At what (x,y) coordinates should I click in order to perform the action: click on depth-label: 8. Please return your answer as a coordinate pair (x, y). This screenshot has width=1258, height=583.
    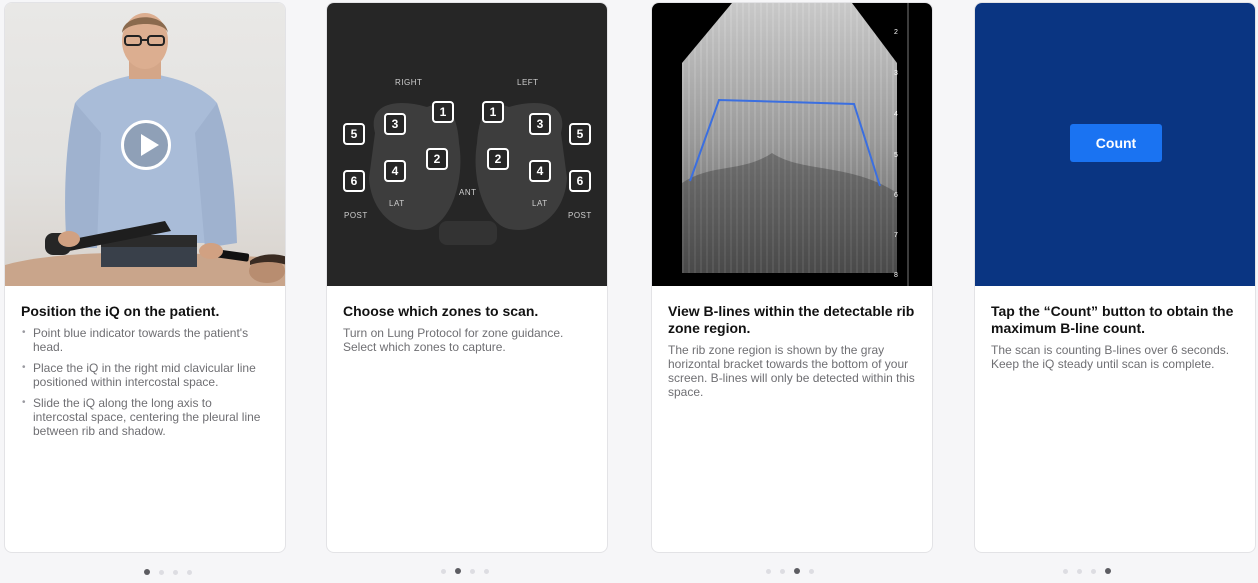
    Looking at the image, I should click on (896, 275).